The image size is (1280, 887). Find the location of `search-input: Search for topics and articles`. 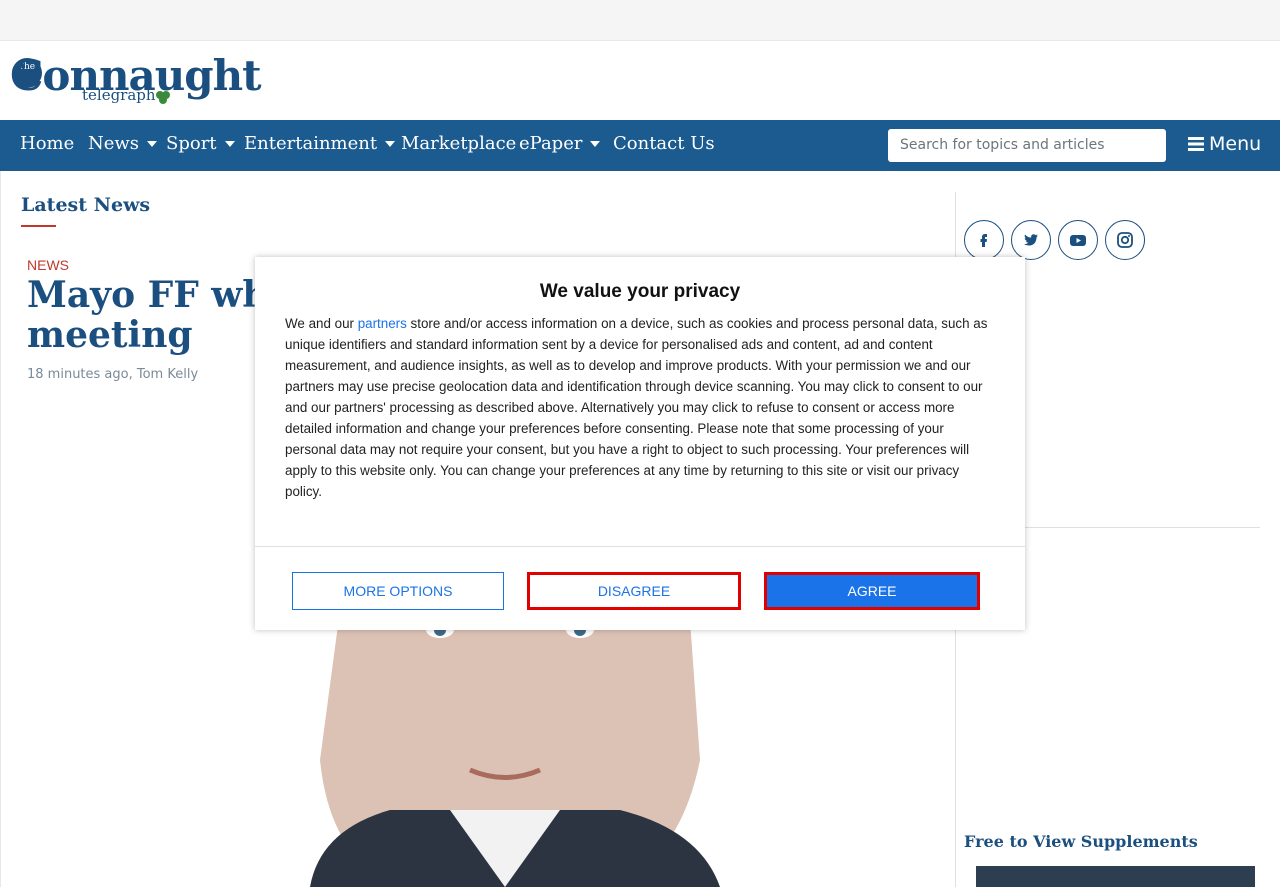

search-input: Search for topics and articles is located at coordinates (1027, 145).